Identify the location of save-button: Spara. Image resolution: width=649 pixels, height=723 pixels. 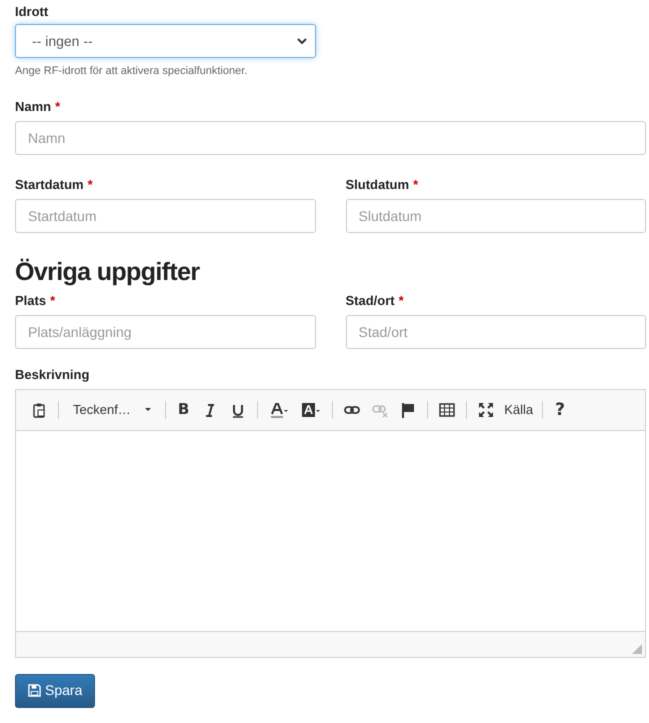
(55, 691).